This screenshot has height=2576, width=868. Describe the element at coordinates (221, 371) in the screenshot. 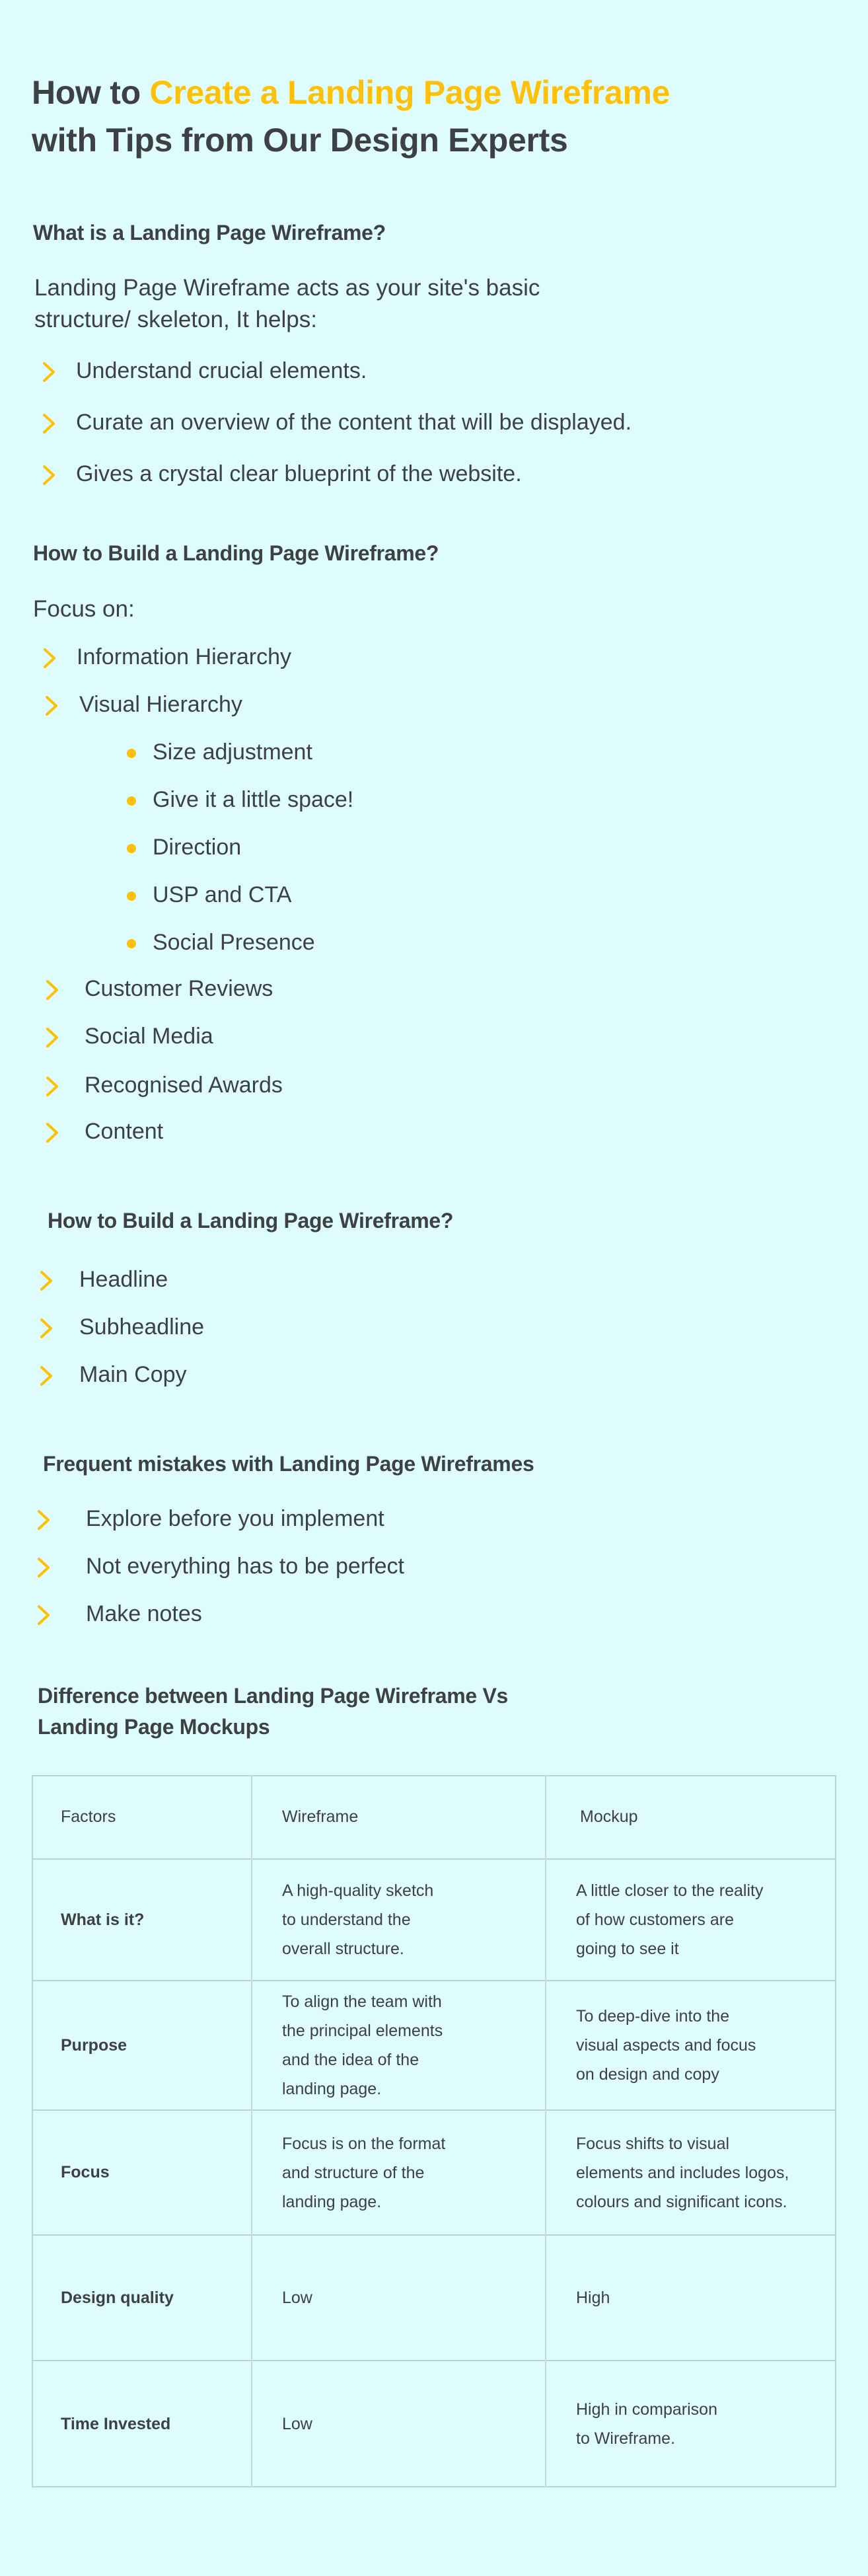

I see `list-item: Understand crucial elements.` at that location.